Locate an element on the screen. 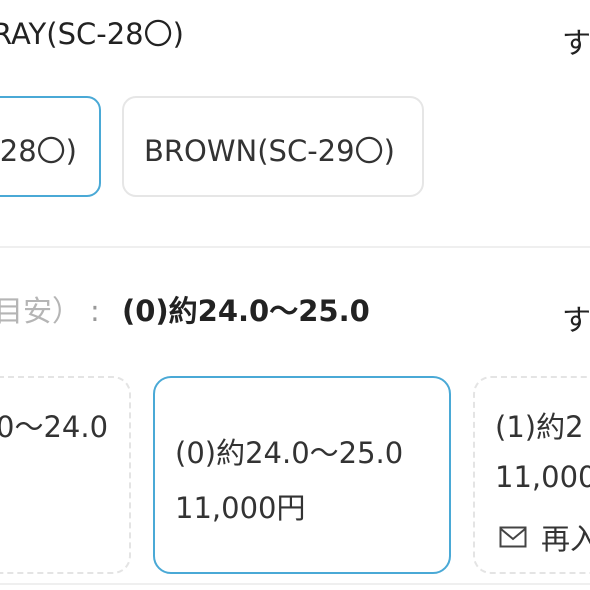  size-option-card: (1)約2 11,000 再入 is located at coordinates (531, 475).